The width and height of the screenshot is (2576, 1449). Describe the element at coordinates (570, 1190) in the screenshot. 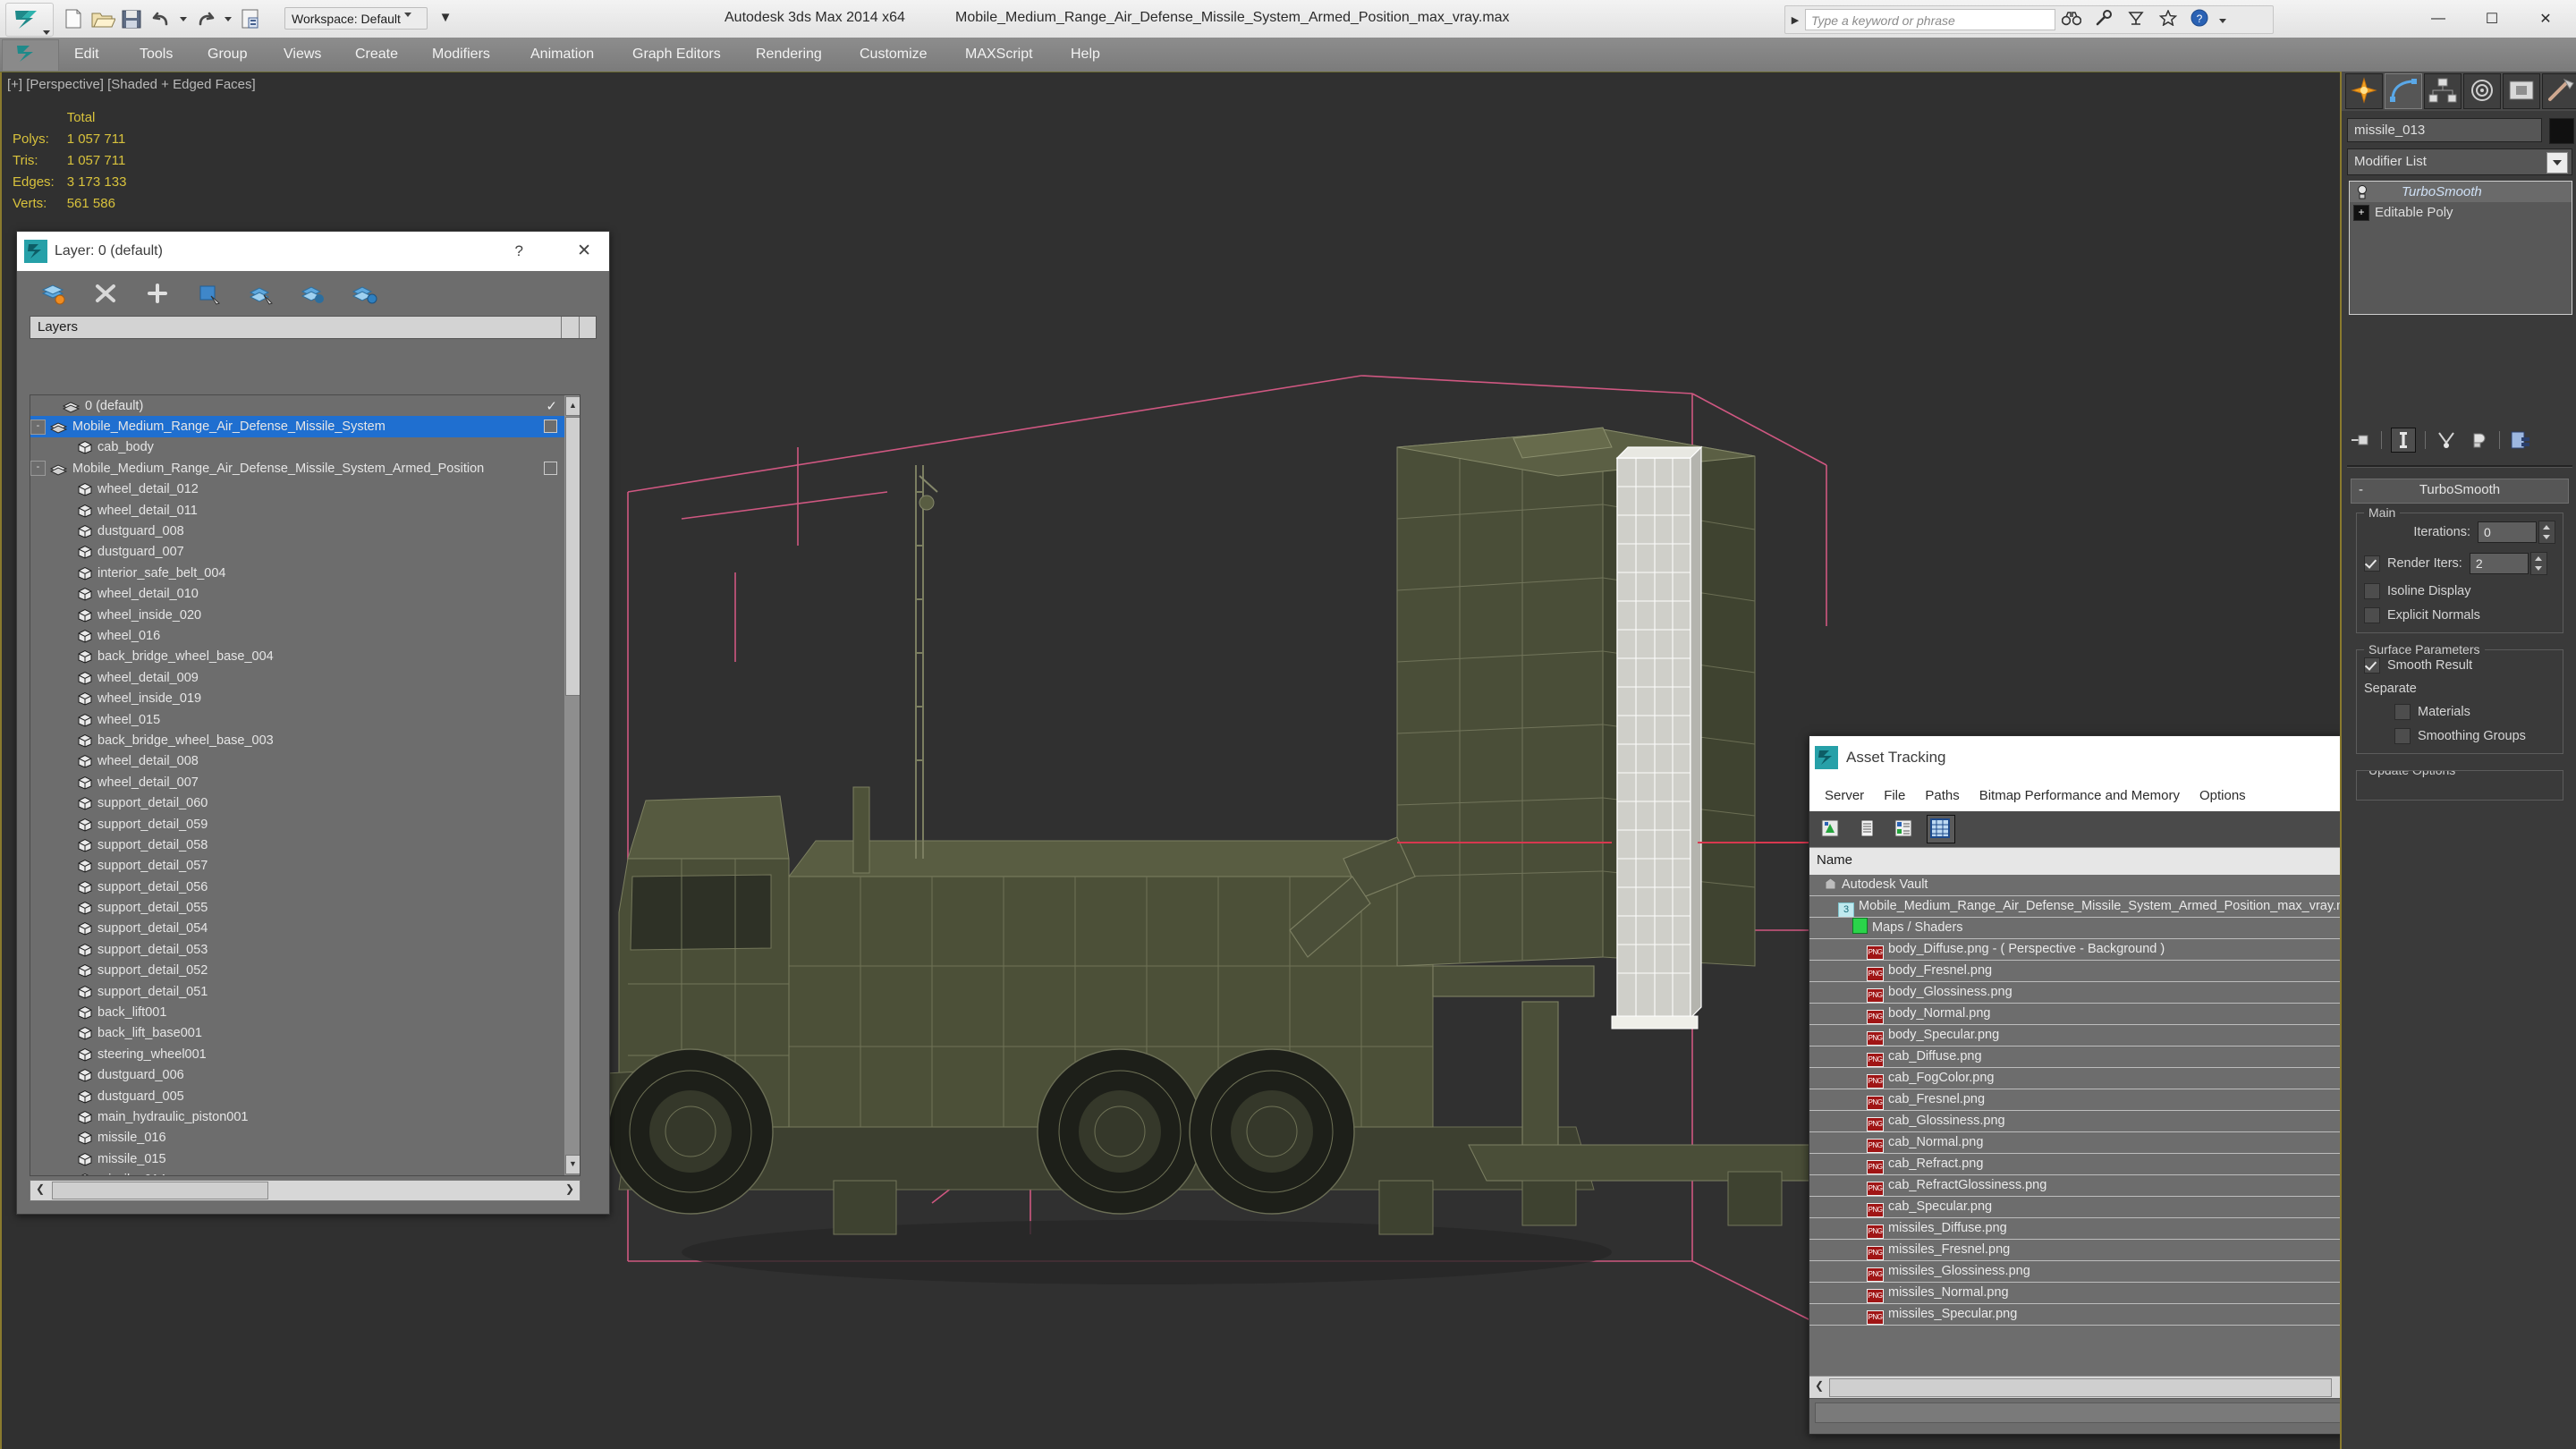

I see `scroll-right-icon: ❯` at that location.